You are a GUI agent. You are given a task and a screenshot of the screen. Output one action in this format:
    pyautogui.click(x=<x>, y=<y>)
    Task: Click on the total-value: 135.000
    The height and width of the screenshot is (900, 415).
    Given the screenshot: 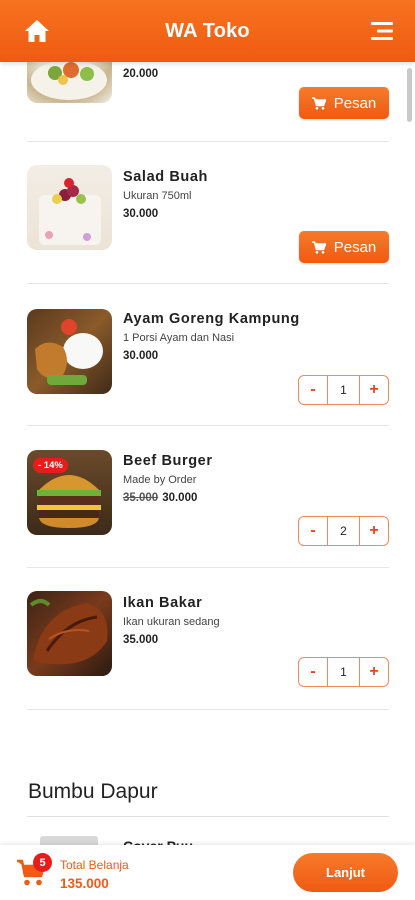 What is the action you would take?
    pyautogui.click(x=84, y=883)
    